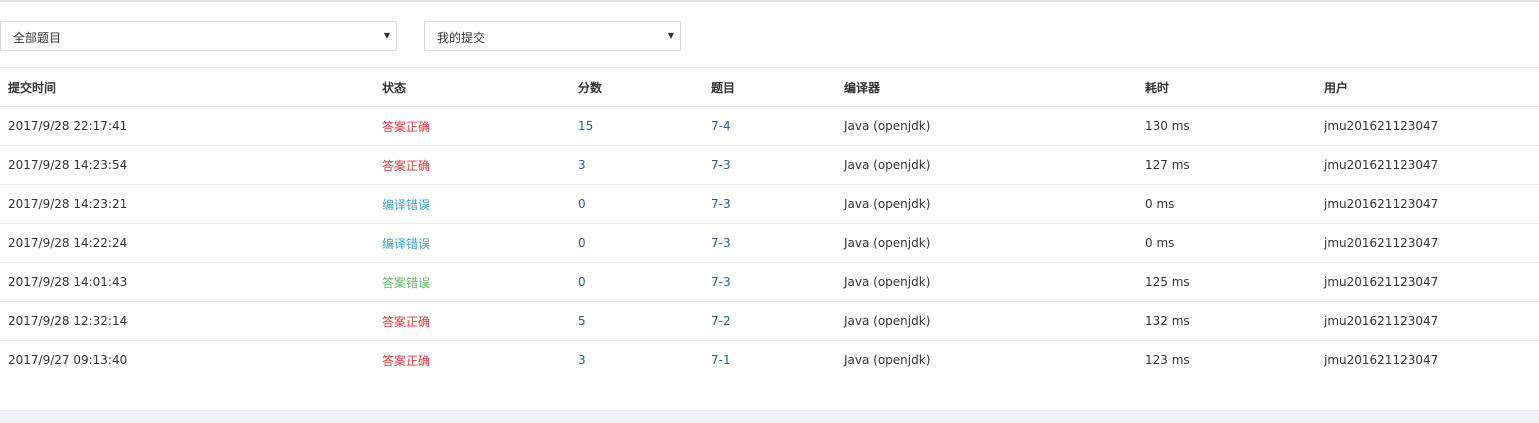 The height and width of the screenshot is (423, 1539). I want to click on table-cell: 2017/9/28 14:22:24, so click(187, 243).